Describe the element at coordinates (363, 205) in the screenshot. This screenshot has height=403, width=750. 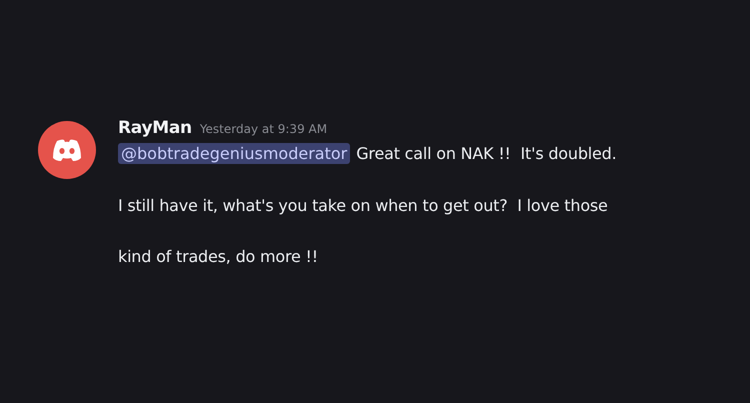
I see `message-text: I still have it, what's you take on when to get out? I love those` at that location.